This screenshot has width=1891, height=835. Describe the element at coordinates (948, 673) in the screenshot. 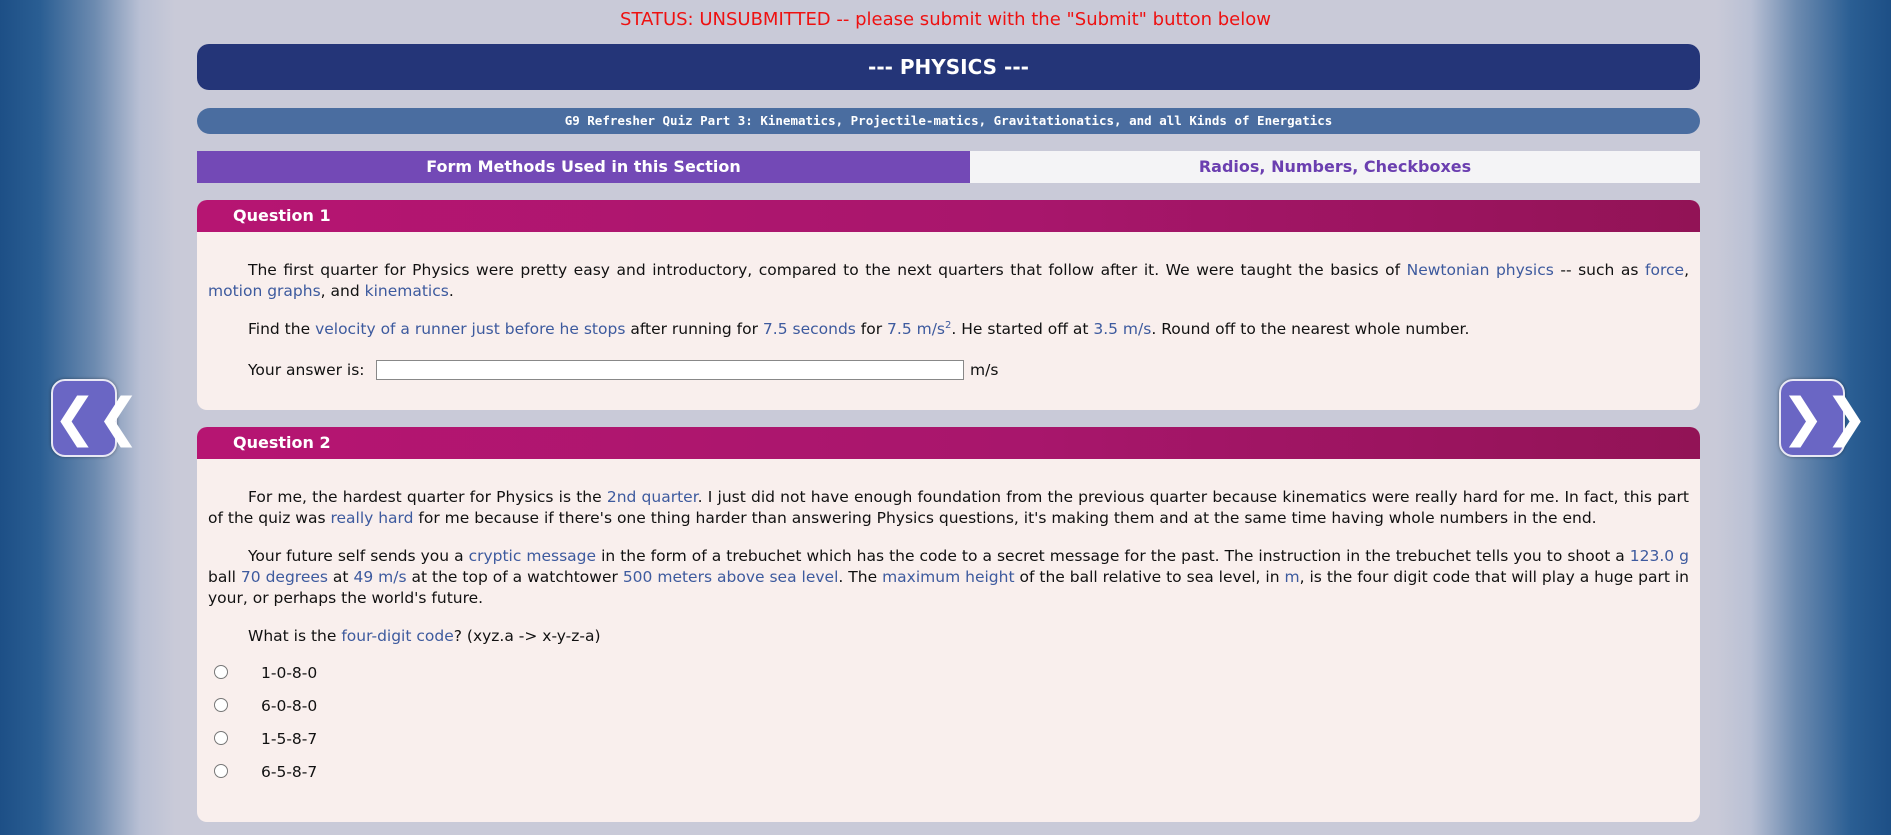

I see `radio-option: 1-0-8-0` at that location.